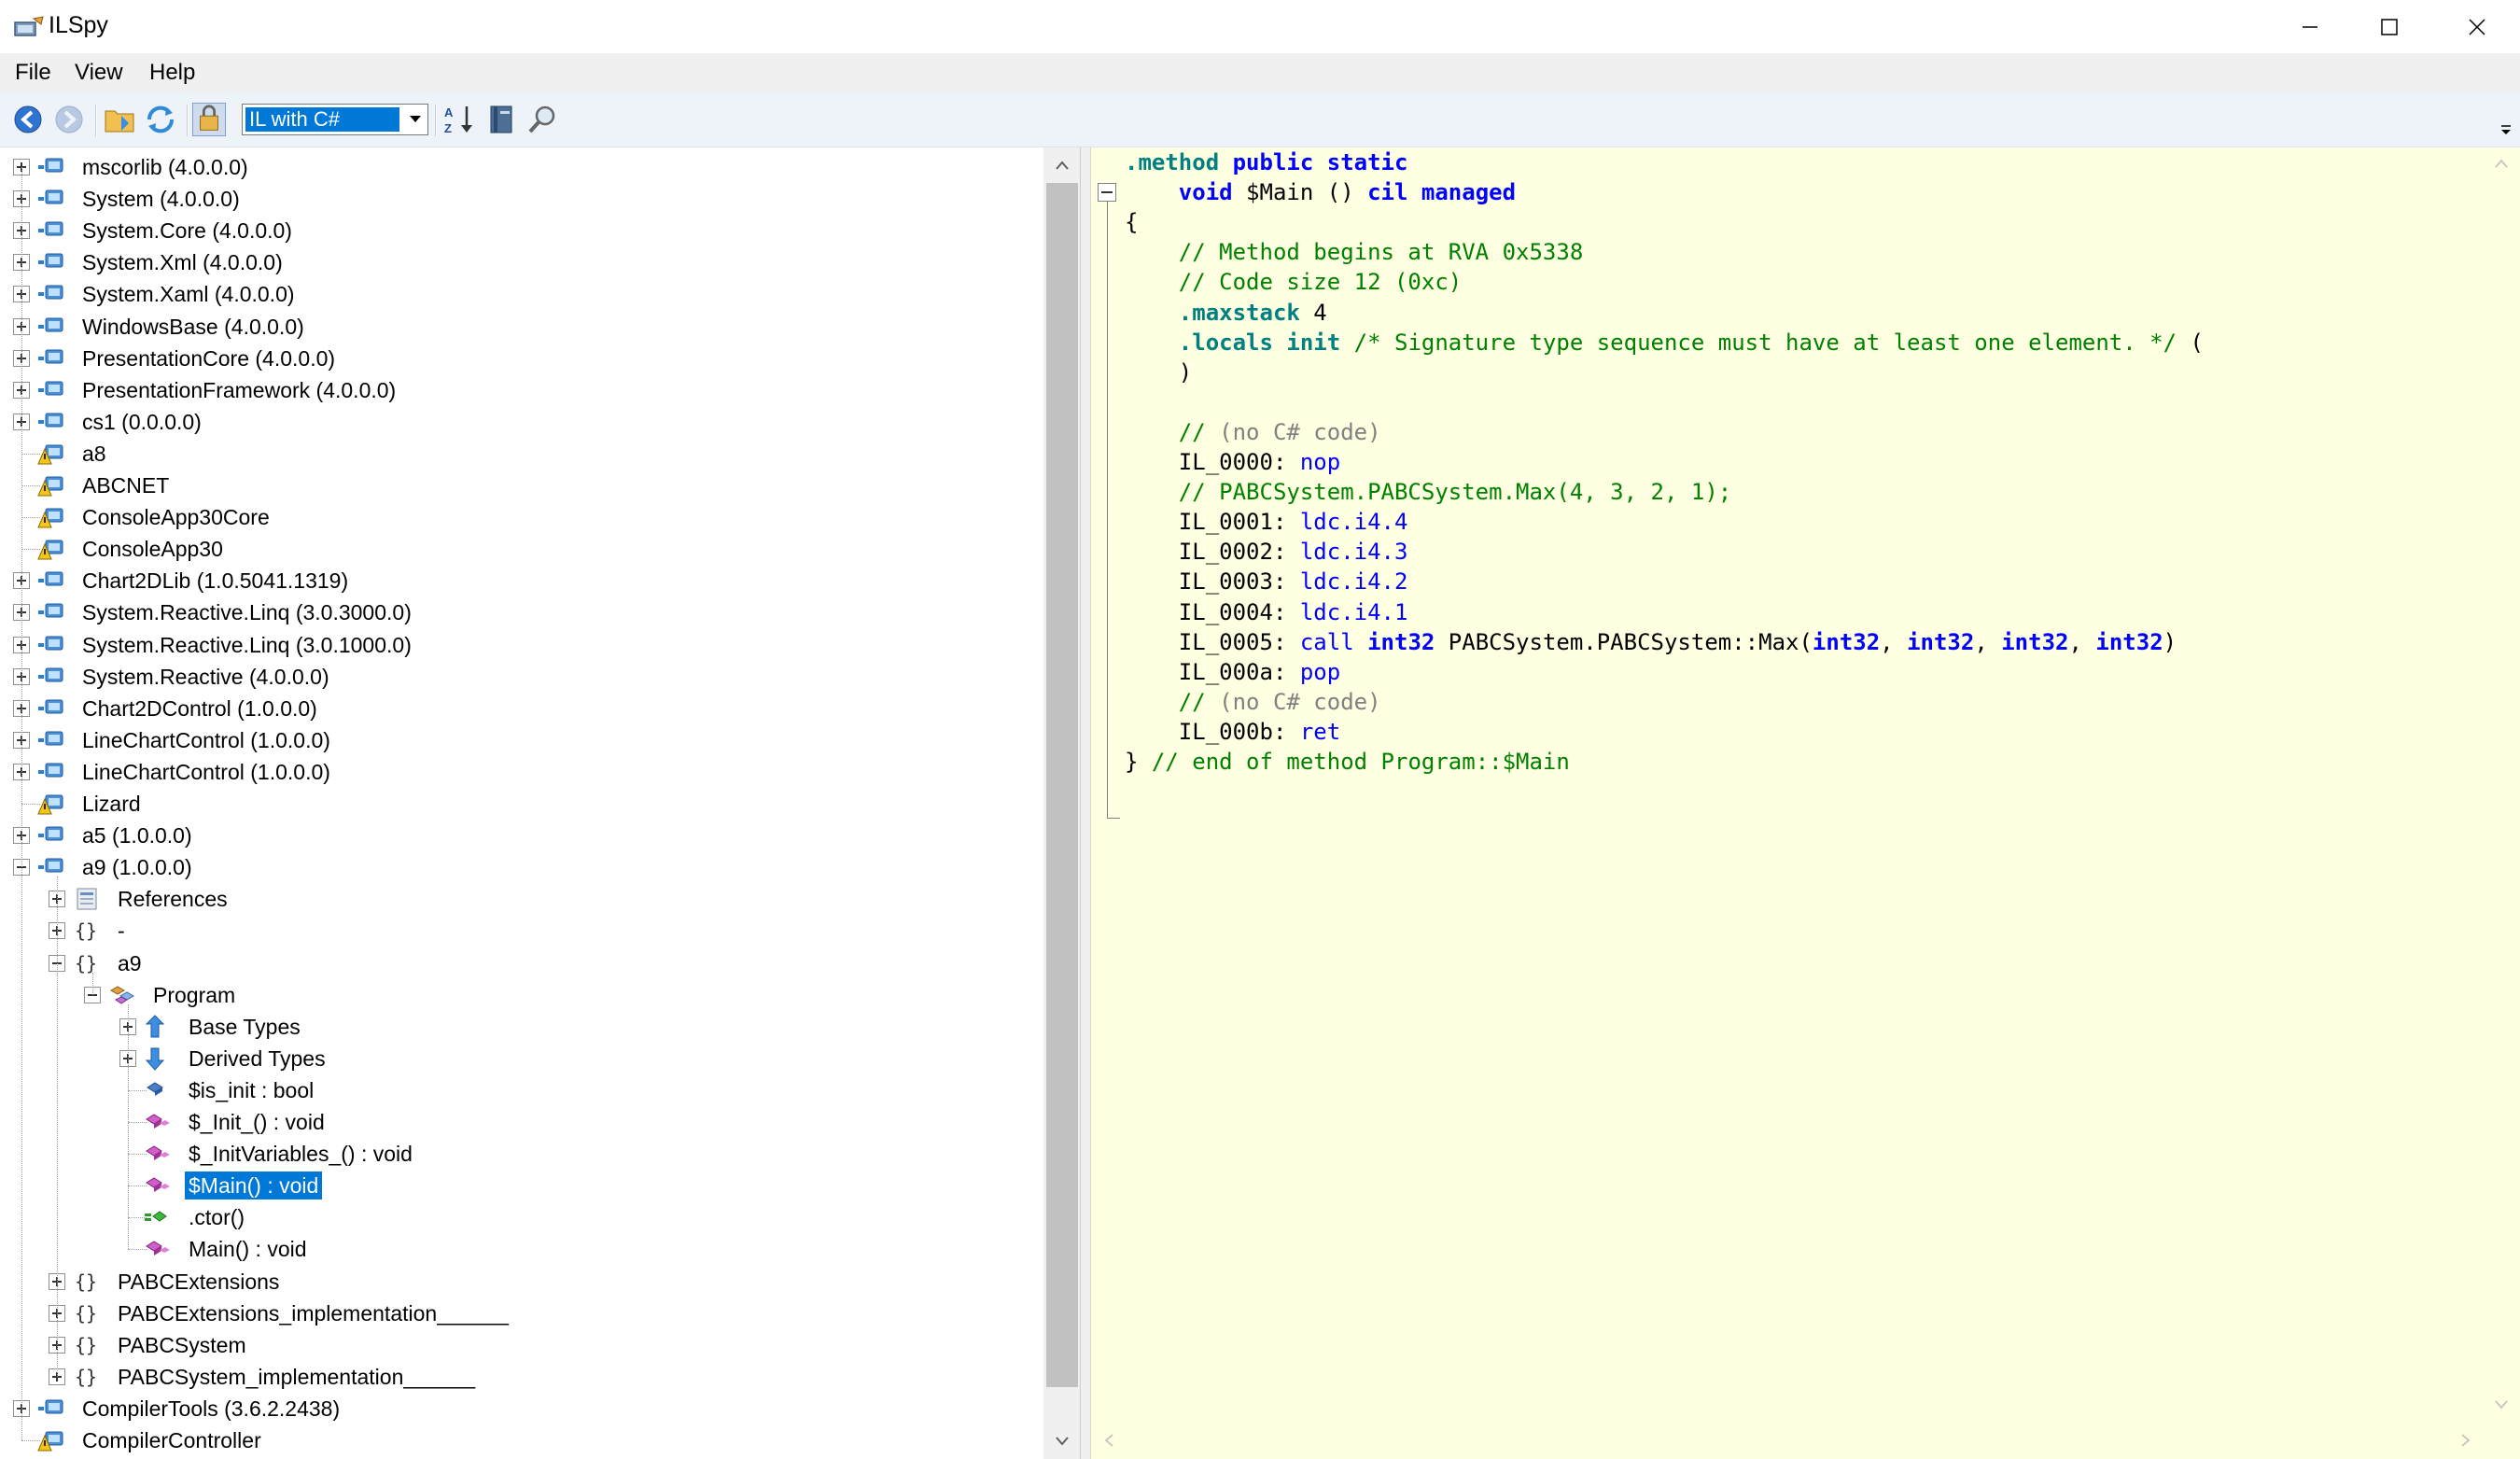 The width and height of the screenshot is (2520, 1459). What do you see at coordinates (521, 931) in the screenshot?
I see `tree-node: {} -` at bounding box center [521, 931].